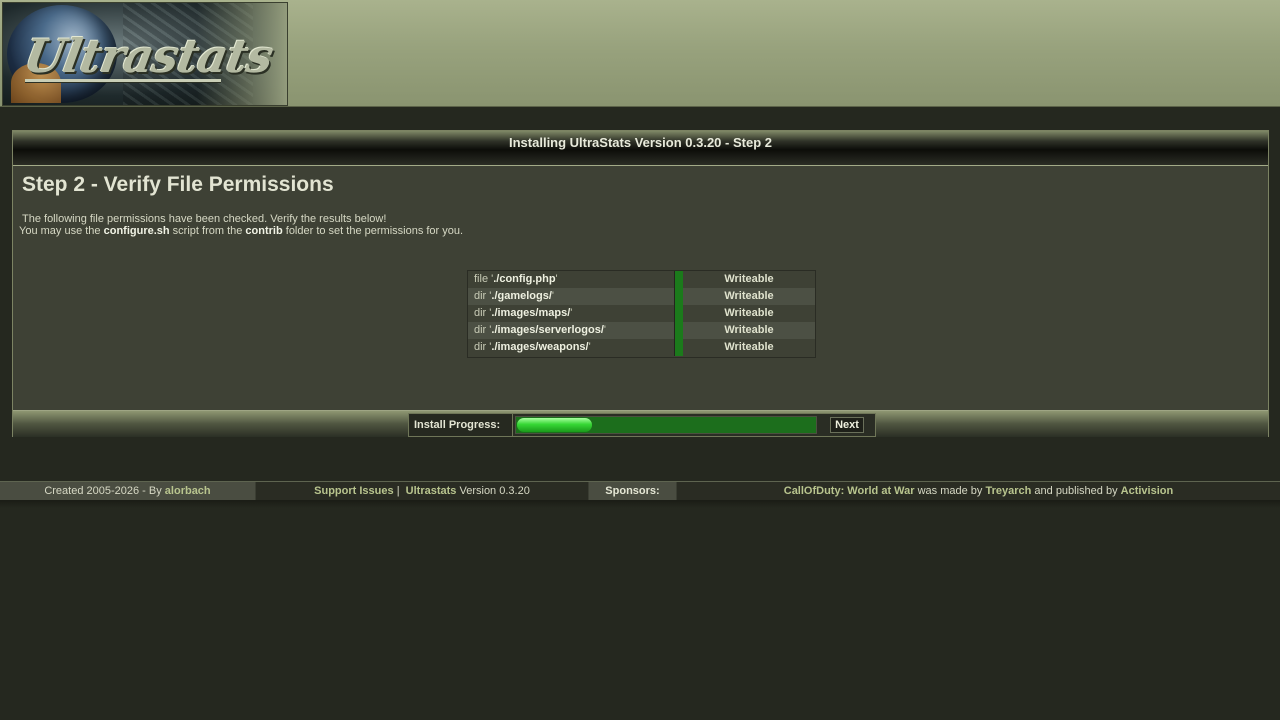  Describe the element at coordinates (641, 296) in the screenshot. I see `table-row: dir './gamelogs/' Writeable` at that location.